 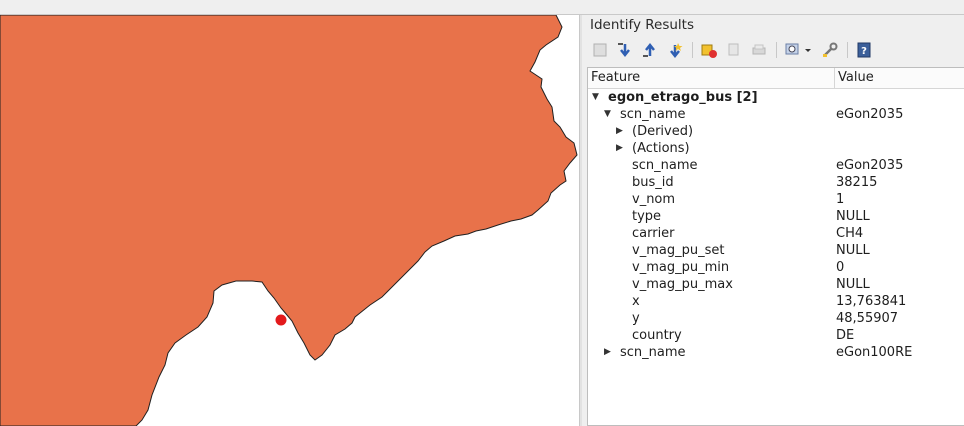 What do you see at coordinates (675, 50) in the screenshot?
I see `expand-new-results-icon` at bounding box center [675, 50].